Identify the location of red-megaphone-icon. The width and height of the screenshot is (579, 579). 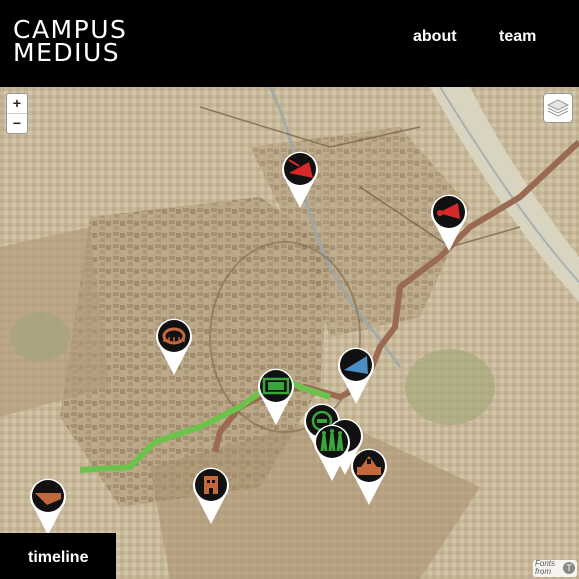
(449, 222).